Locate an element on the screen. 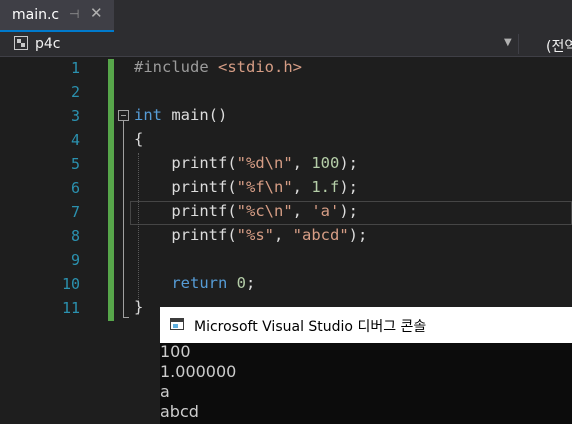 Image resolution: width=572 pixels, height=424 pixels. code-token: 100 is located at coordinates (325, 163).